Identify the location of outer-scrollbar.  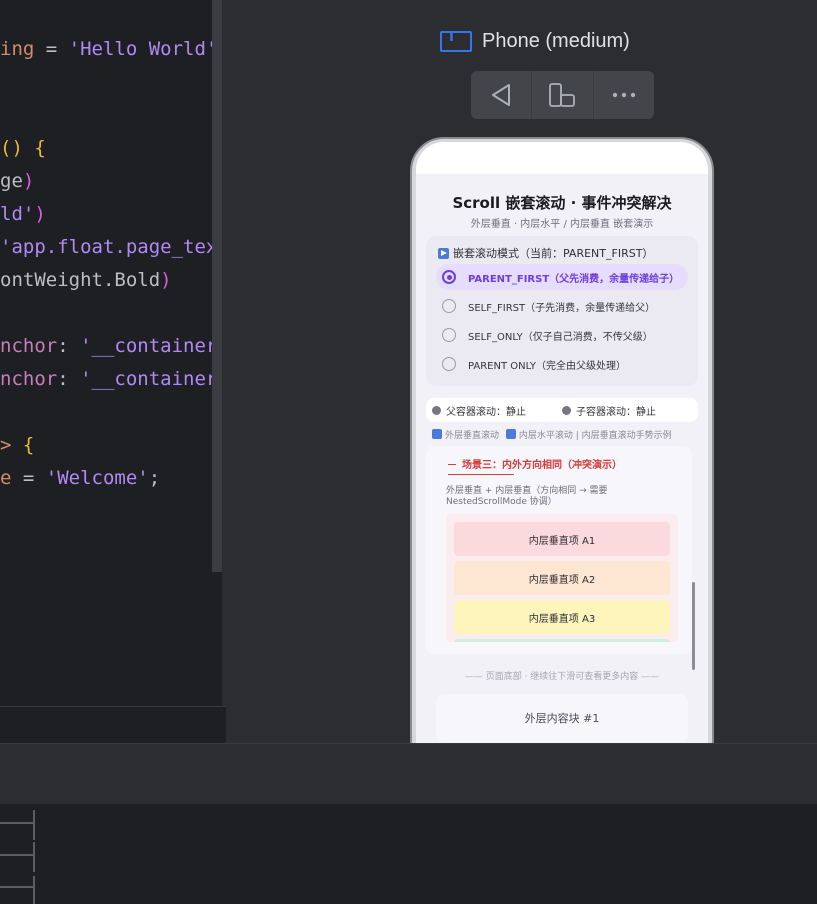
(693, 626).